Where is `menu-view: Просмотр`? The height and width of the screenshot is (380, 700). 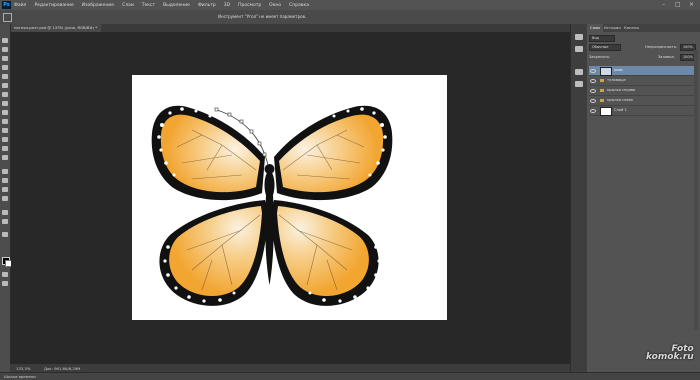
menu-view: Просмотр is located at coordinates (249, 5).